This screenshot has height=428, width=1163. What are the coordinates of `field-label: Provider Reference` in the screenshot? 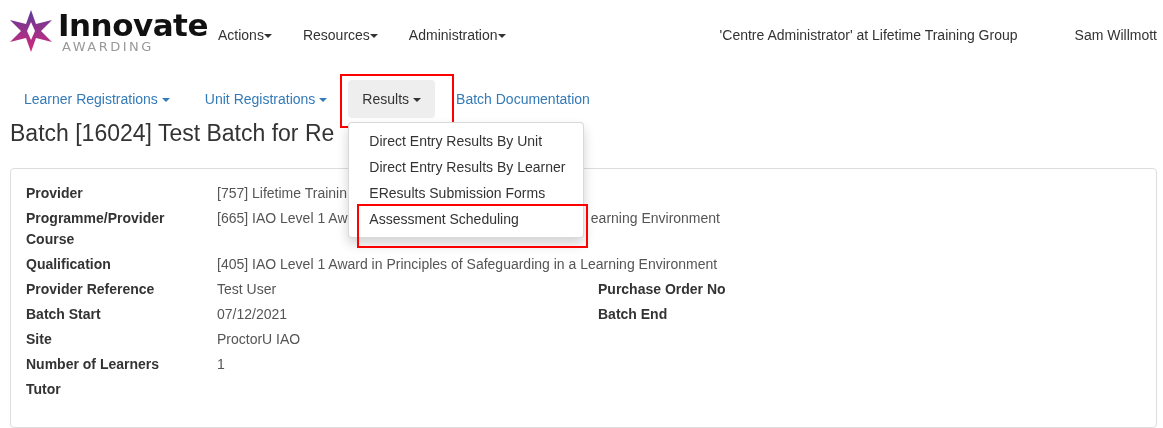 It's located at (91, 289).